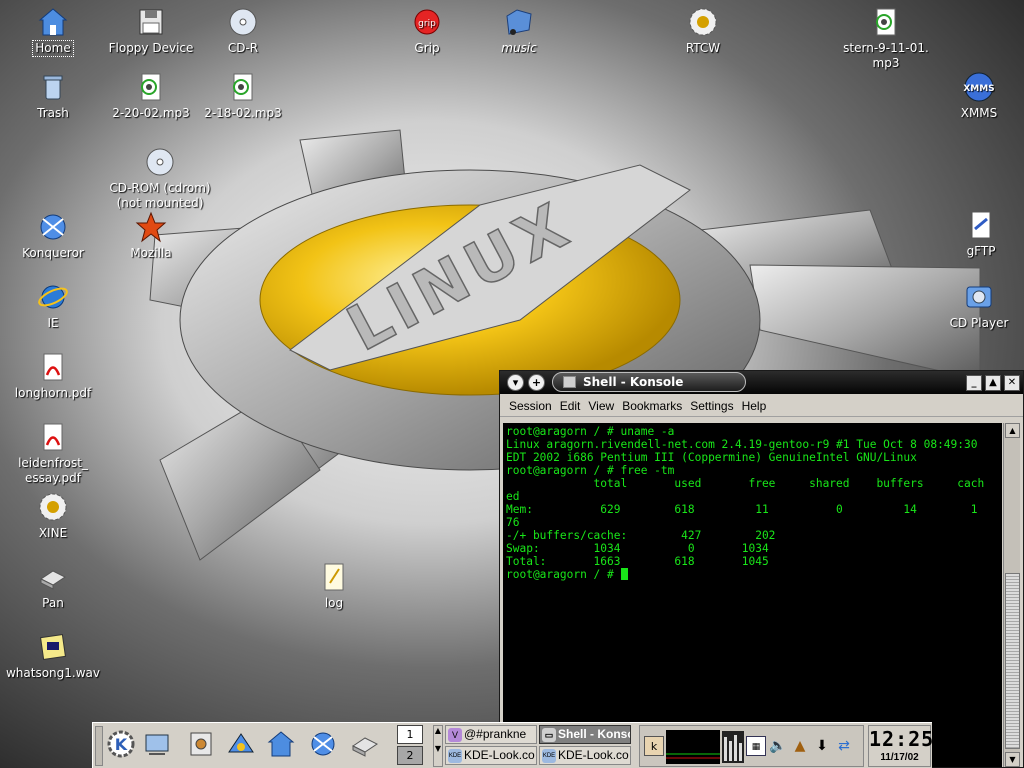 The height and width of the screenshot is (768, 1024). What do you see at coordinates (151, 236) in the screenshot?
I see `desktop-icon-mozilla: Mozilla` at bounding box center [151, 236].